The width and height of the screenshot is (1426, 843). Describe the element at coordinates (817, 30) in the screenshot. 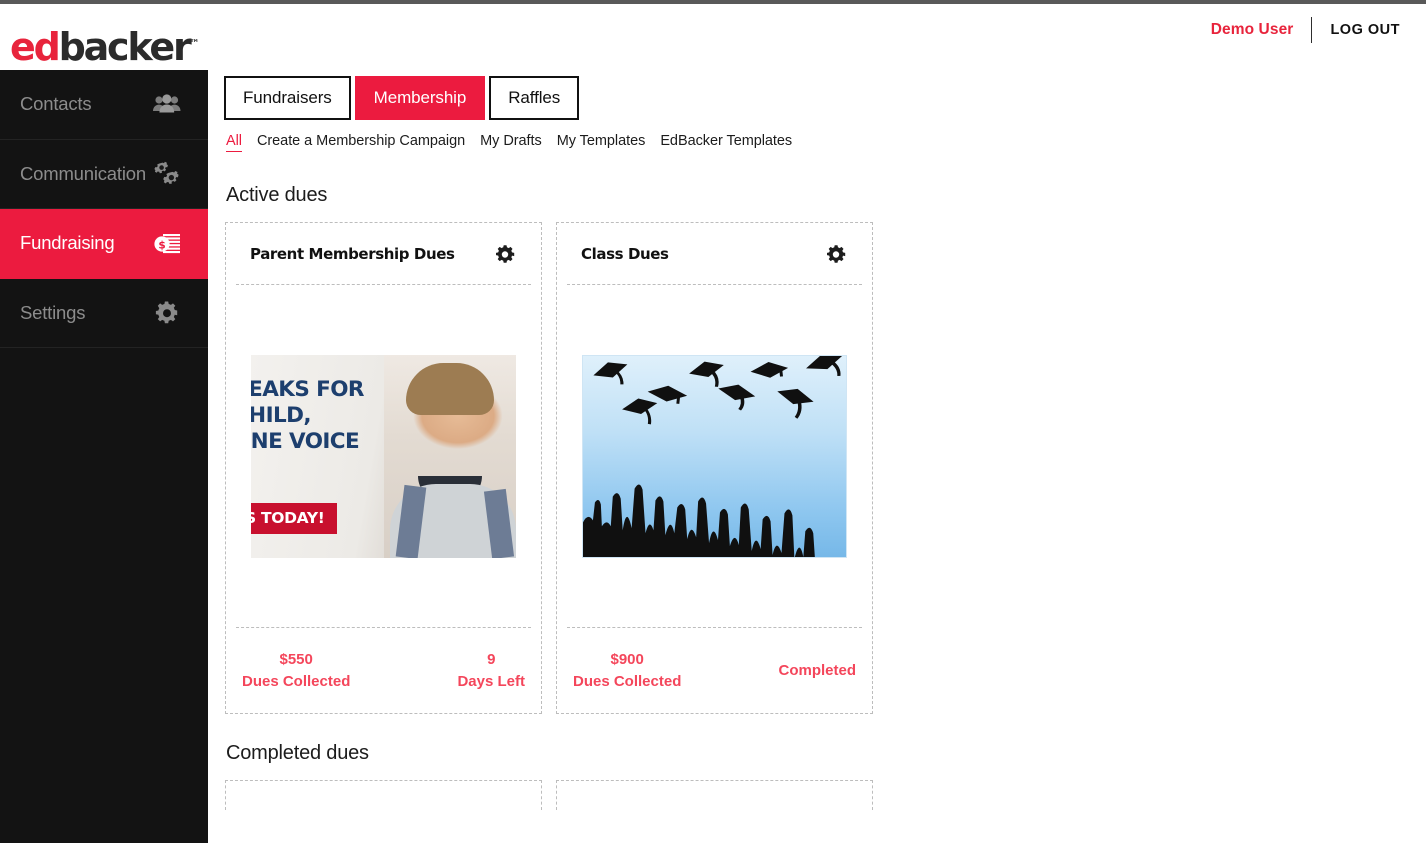

I see `account-strip: Demo User LOG OUT` at that location.